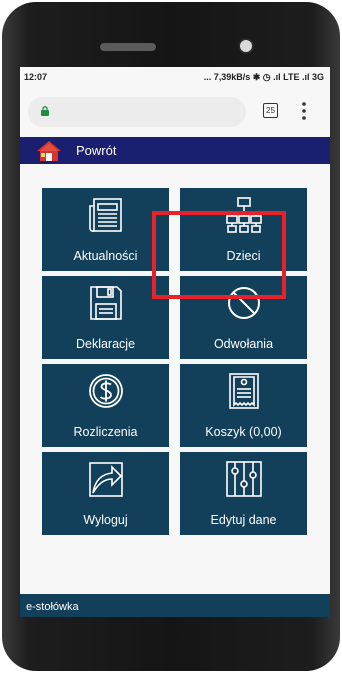  What do you see at coordinates (219, 255) in the screenshot?
I see `highlight-box` at bounding box center [219, 255].